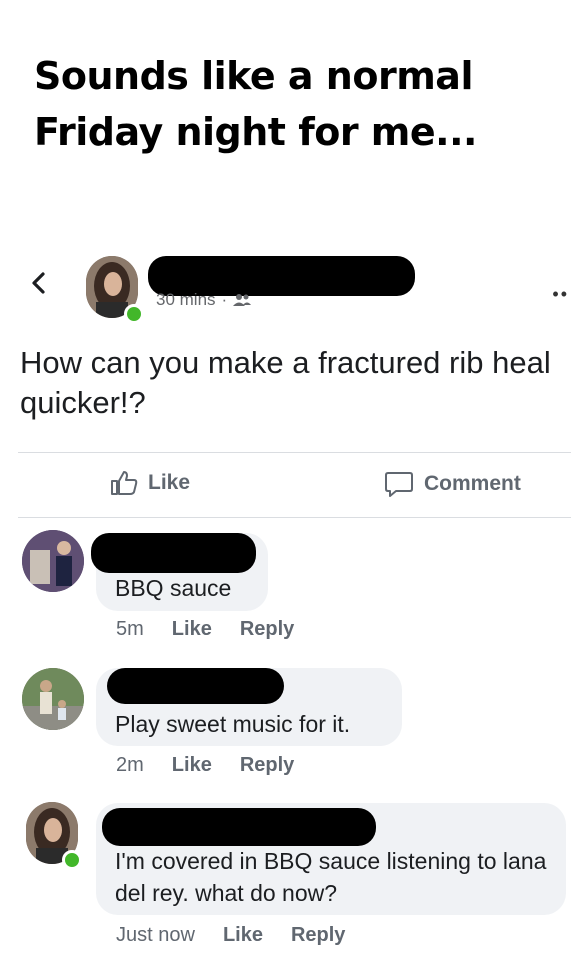 The image size is (571, 960). What do you see at coordinates (560, 294) in the screenshot?
I see `more-options-icon: ••` at bounding box center [560, 294].